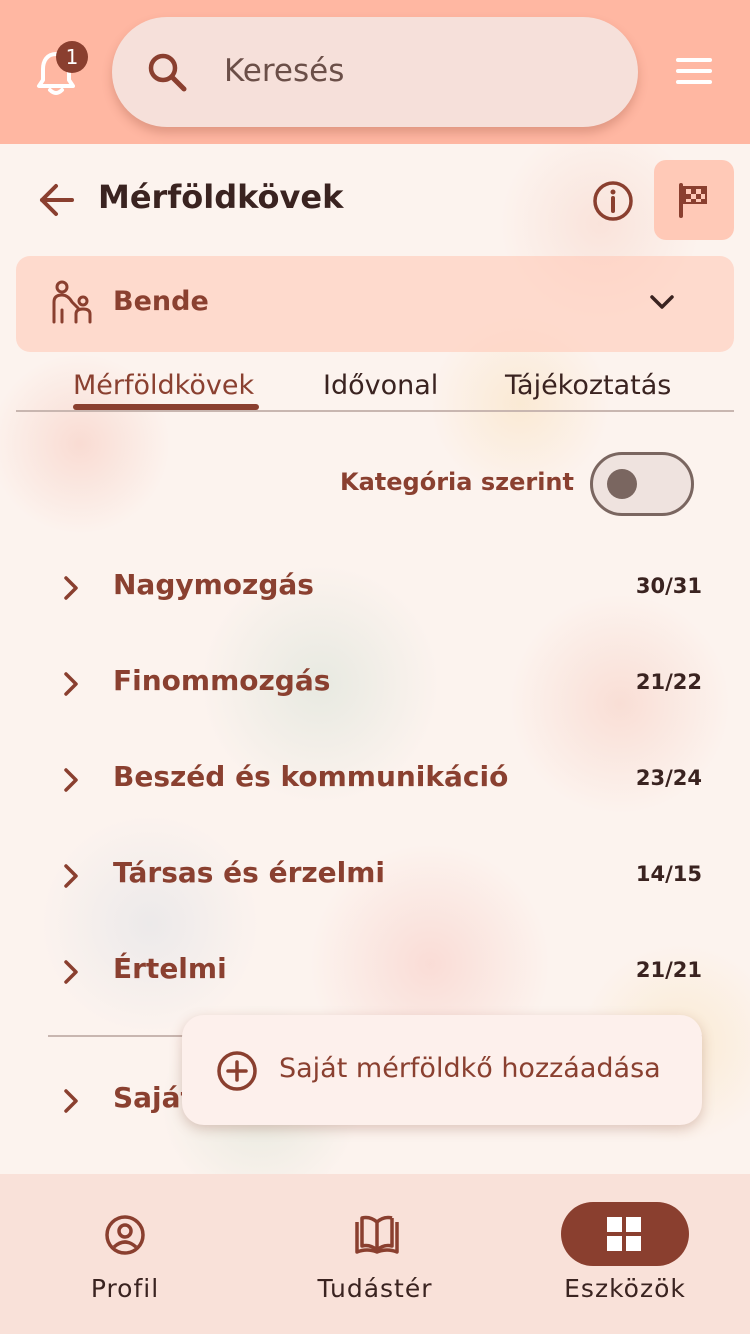 The height and width of the screenshot is (1334, 750). I want to click on category-name: Társas és érzelmi, so click(249, 872).